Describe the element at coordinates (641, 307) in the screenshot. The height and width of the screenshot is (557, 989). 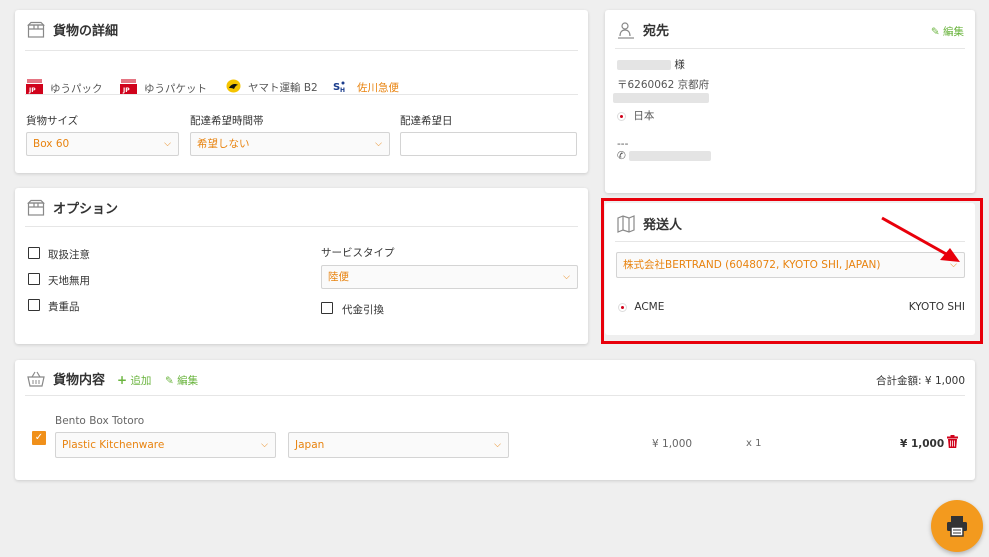
I see `sender-company: ACME` at that location.